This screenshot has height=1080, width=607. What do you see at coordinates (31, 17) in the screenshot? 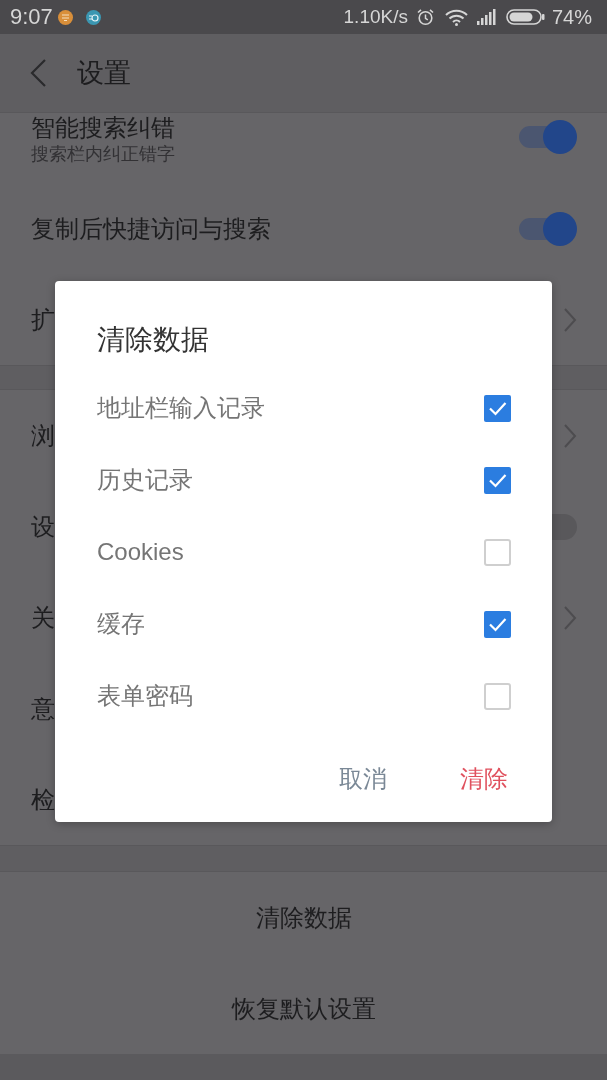
I see `status-time: 9:07` at bounding box center [31, 17].